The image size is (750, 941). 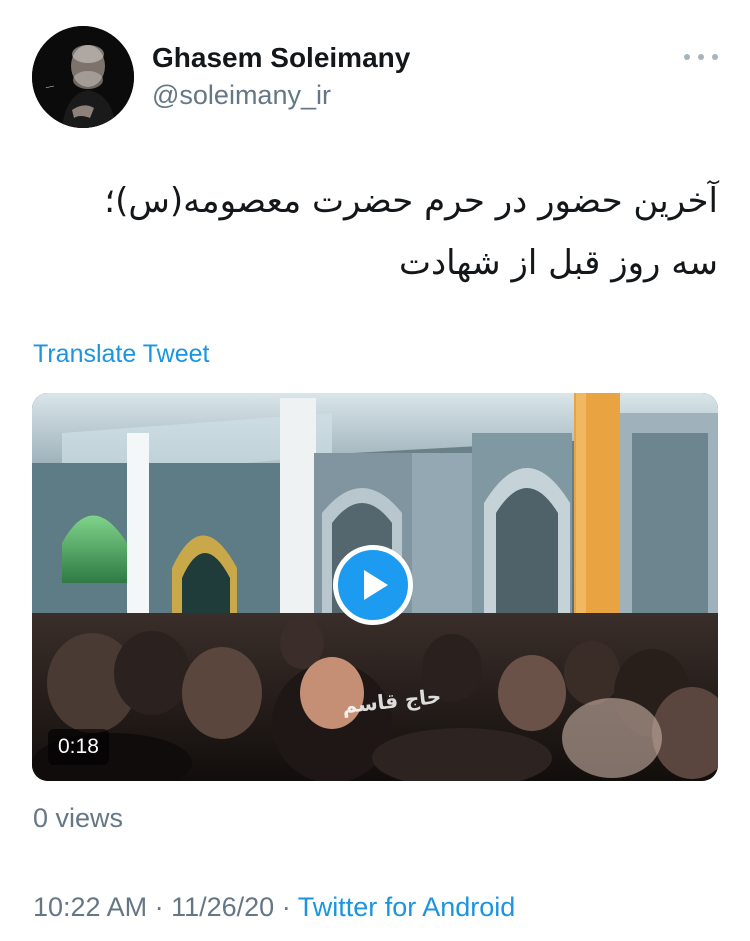 What do you see at coordinates (90, 907) in the screenshot?
I see `tweet-time: 10:22 AM` at bounding box center [90, 907].